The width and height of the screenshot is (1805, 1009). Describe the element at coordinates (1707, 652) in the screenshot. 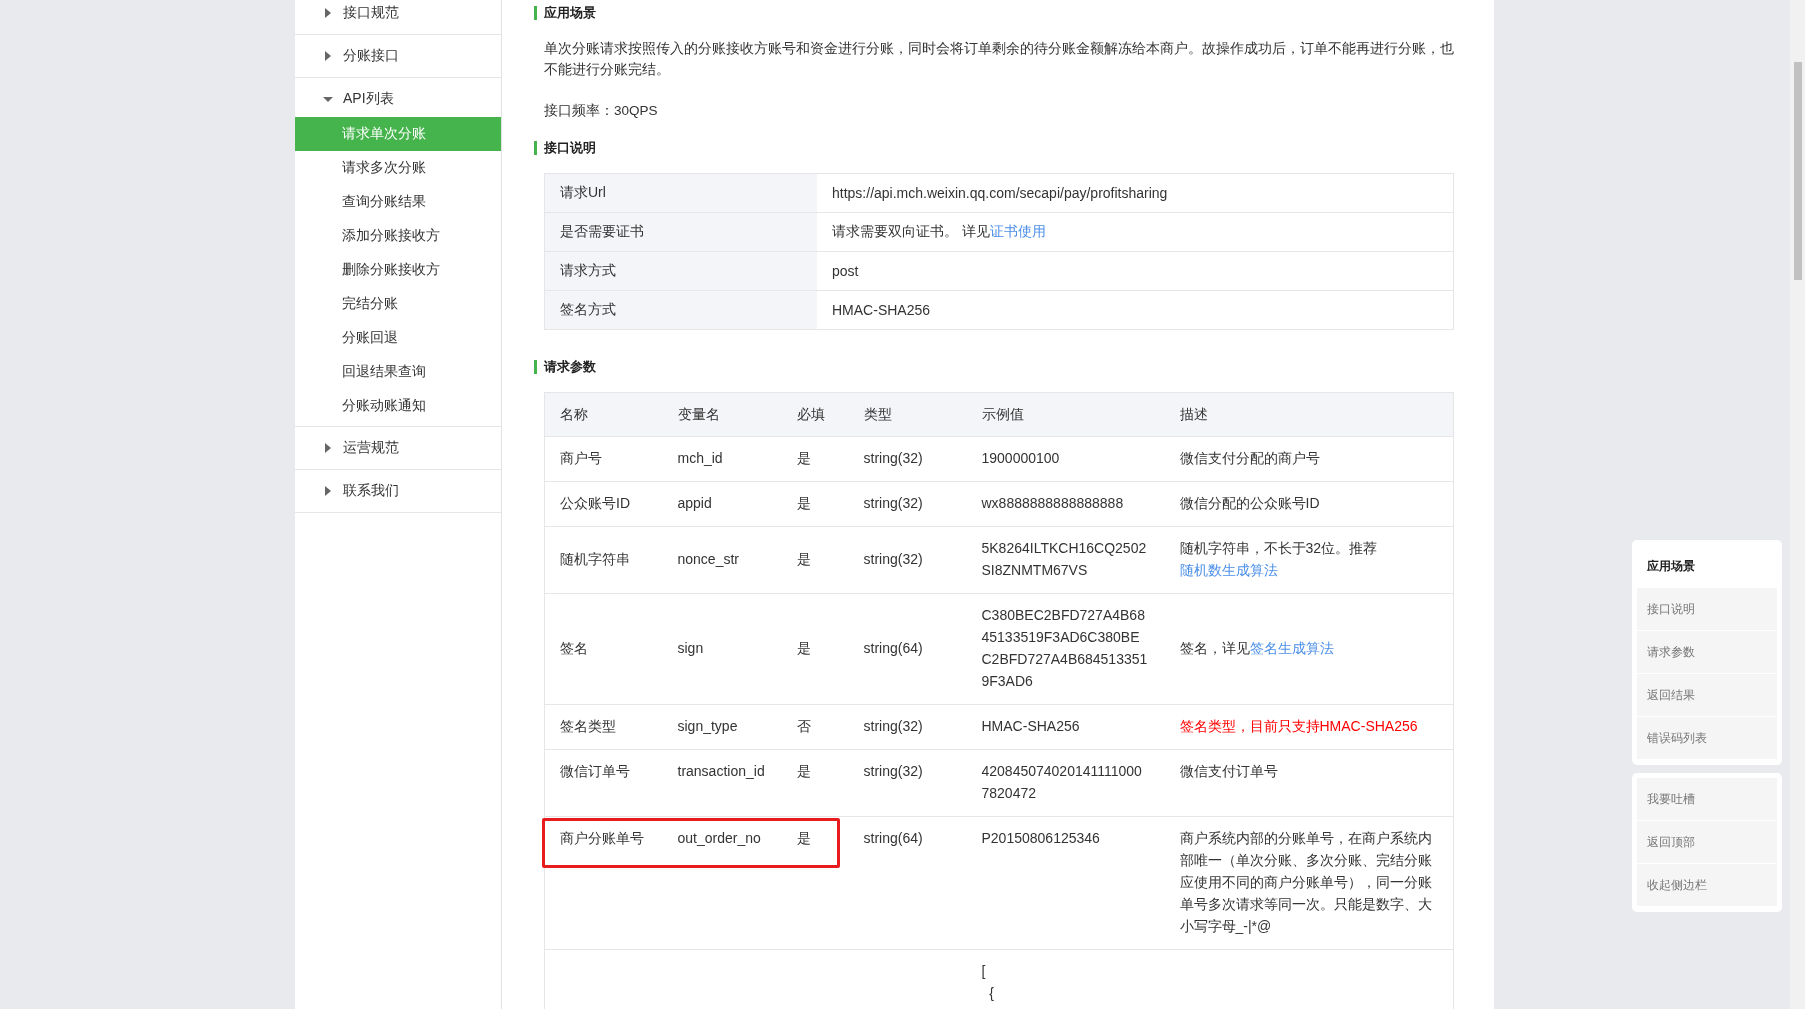

I see `toc-item: 请求参数` at that location.